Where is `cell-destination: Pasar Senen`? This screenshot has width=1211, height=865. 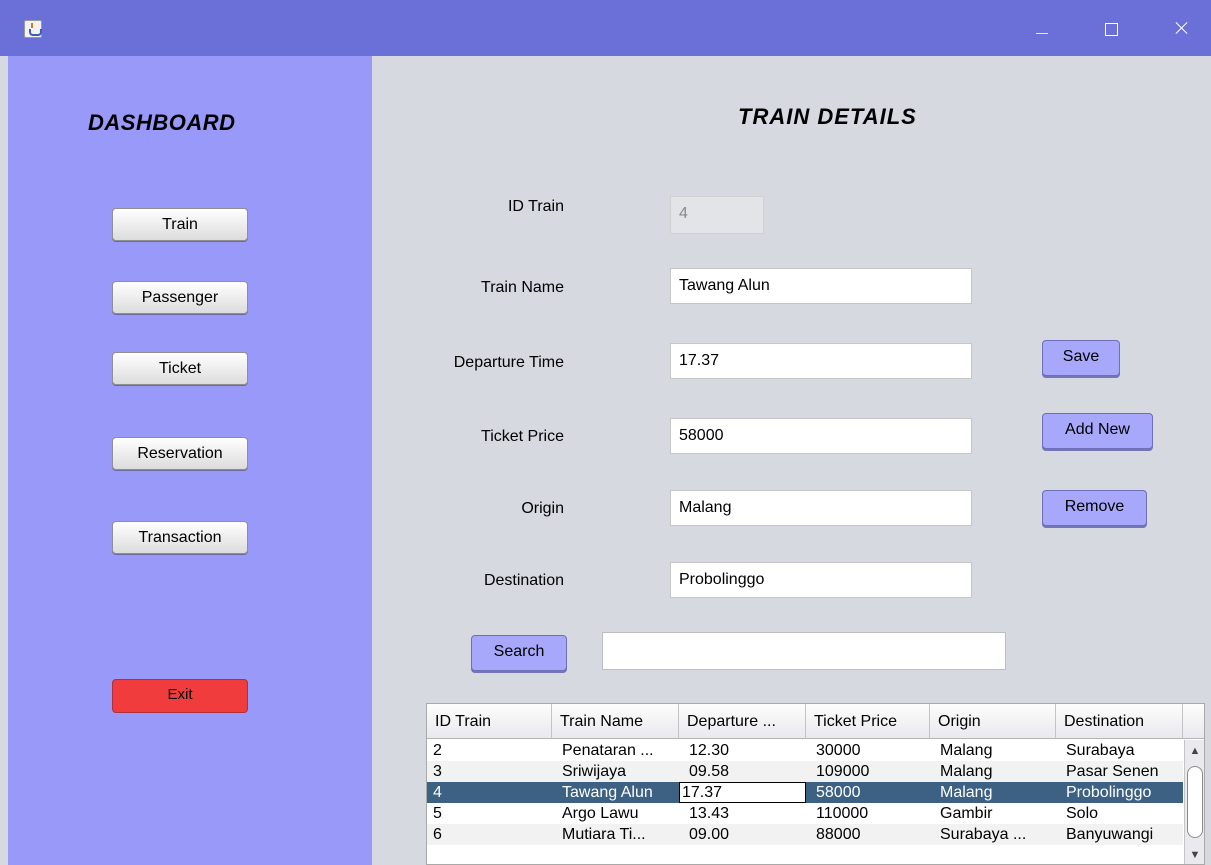
cell-destination: Pasar Senen is located at coordinates (1112, 771).